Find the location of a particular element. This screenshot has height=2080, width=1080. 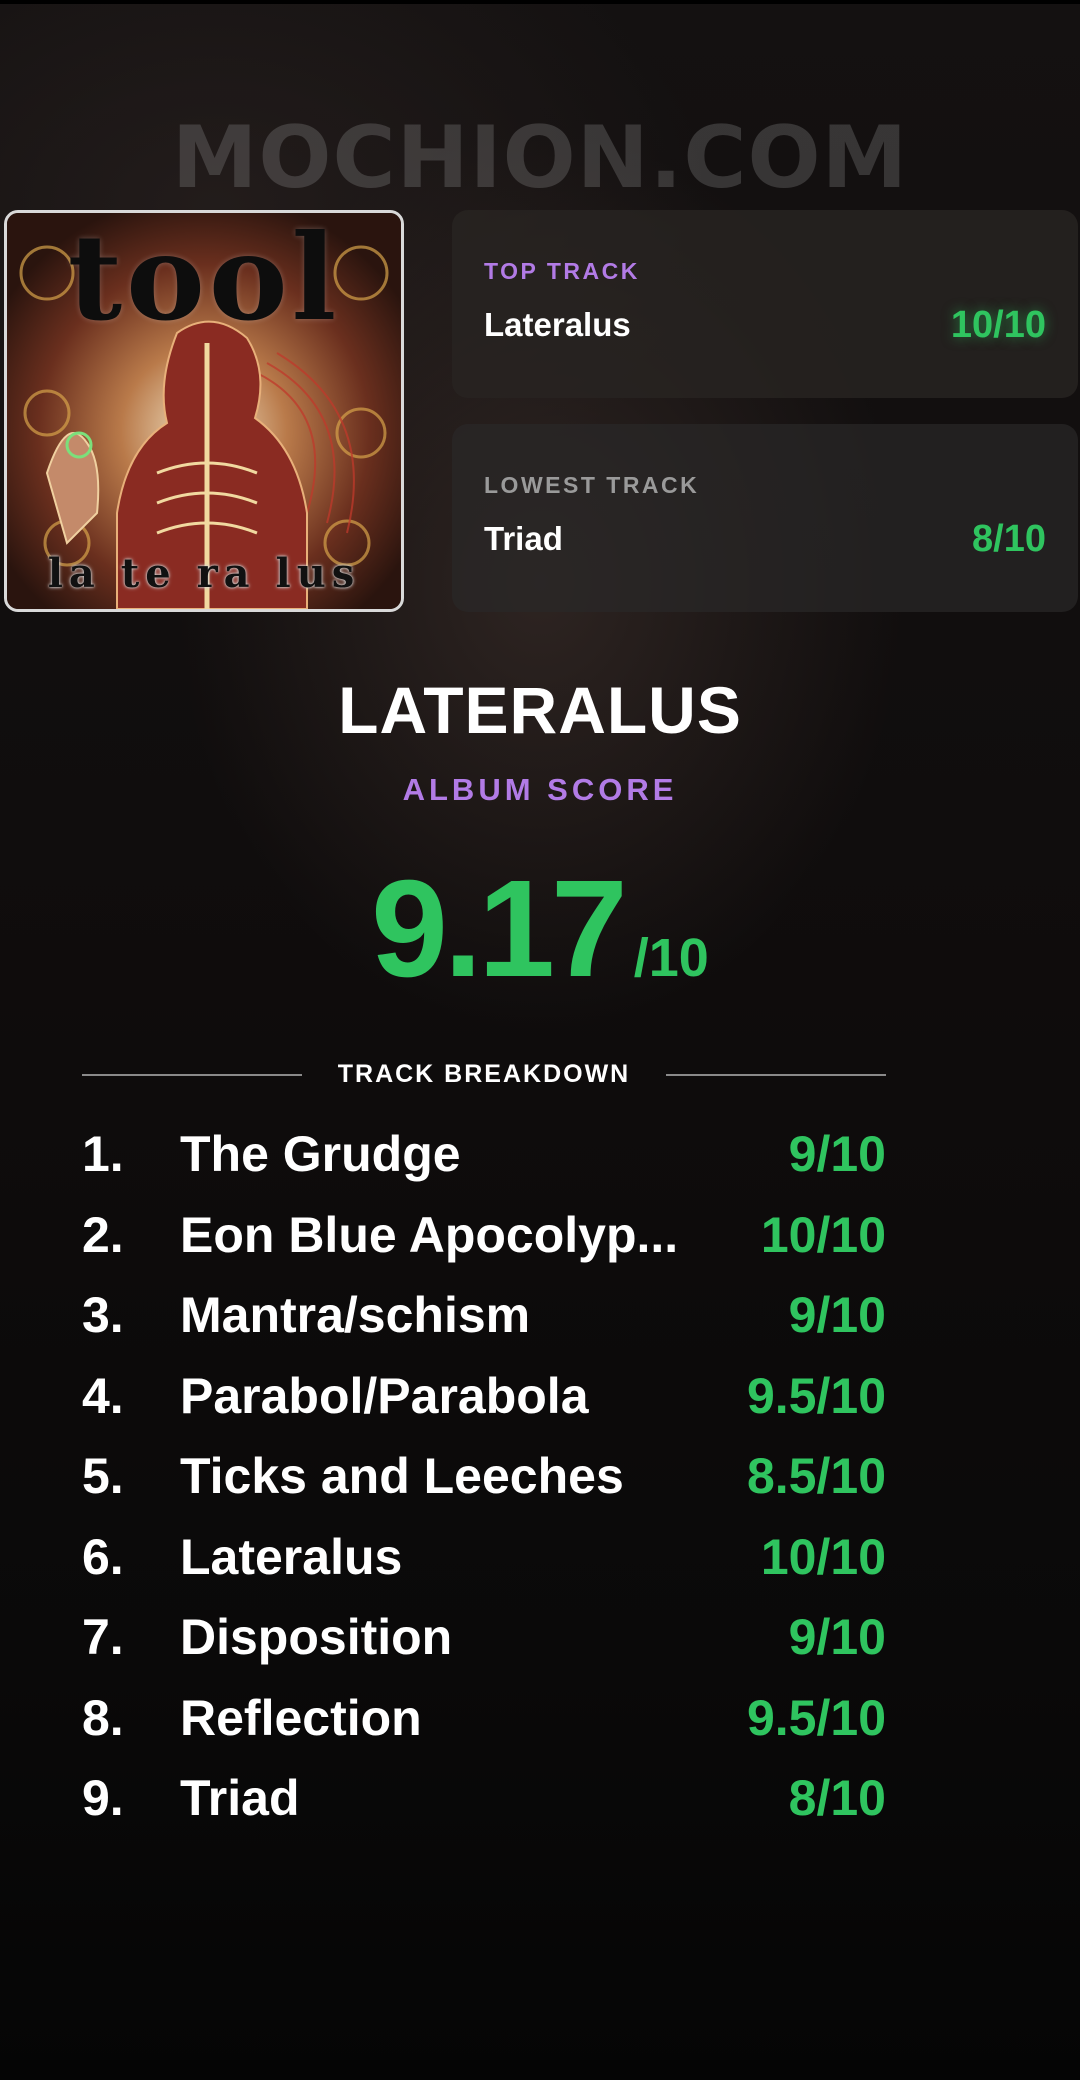

track-row: 3. Mantra/schism 9/10 is located at coordinates (484, 1316).